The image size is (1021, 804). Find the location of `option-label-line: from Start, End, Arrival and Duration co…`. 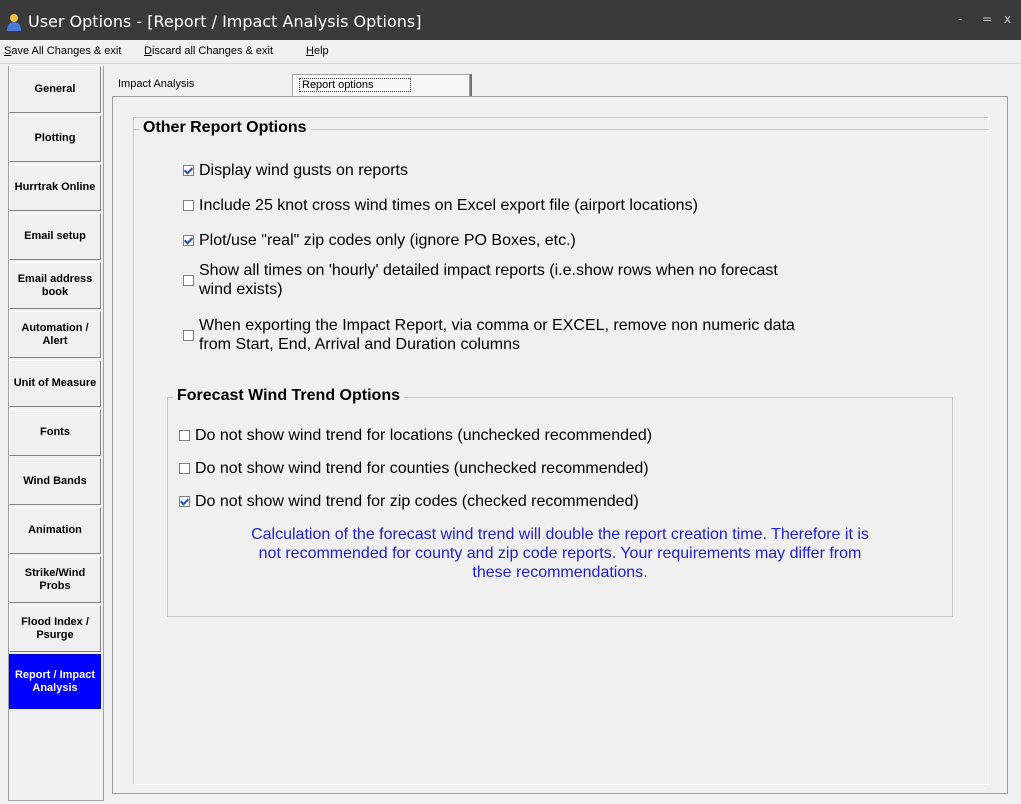

option-label-line: from Start, End, Arrival and Duration co… is located at coordinates (360, 344).